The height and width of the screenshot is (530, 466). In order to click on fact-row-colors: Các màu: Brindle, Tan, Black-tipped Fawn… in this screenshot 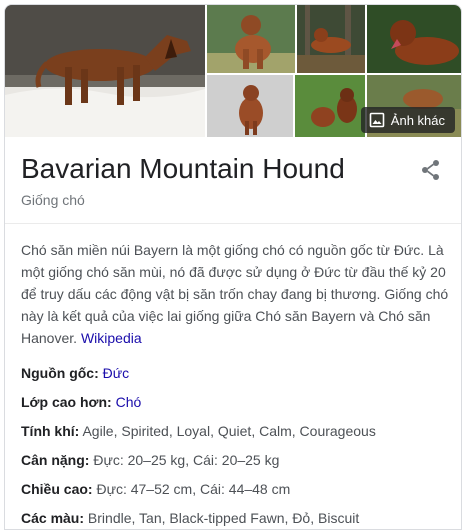, I will do `click(190, 518)`.